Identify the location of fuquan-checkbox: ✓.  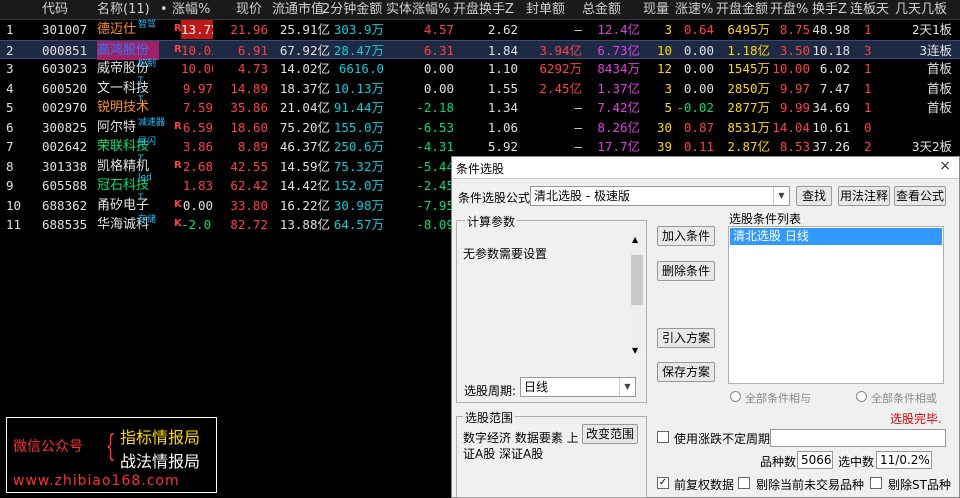
(663, 483).